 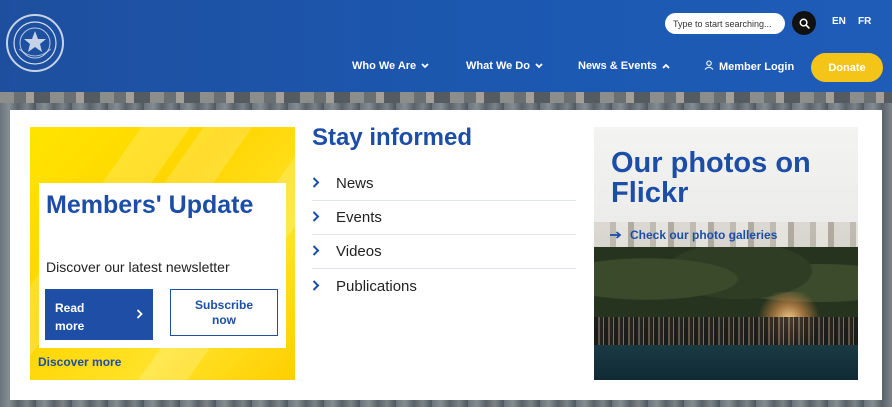 I want to click on pool-image, so click(x=726, y=362).